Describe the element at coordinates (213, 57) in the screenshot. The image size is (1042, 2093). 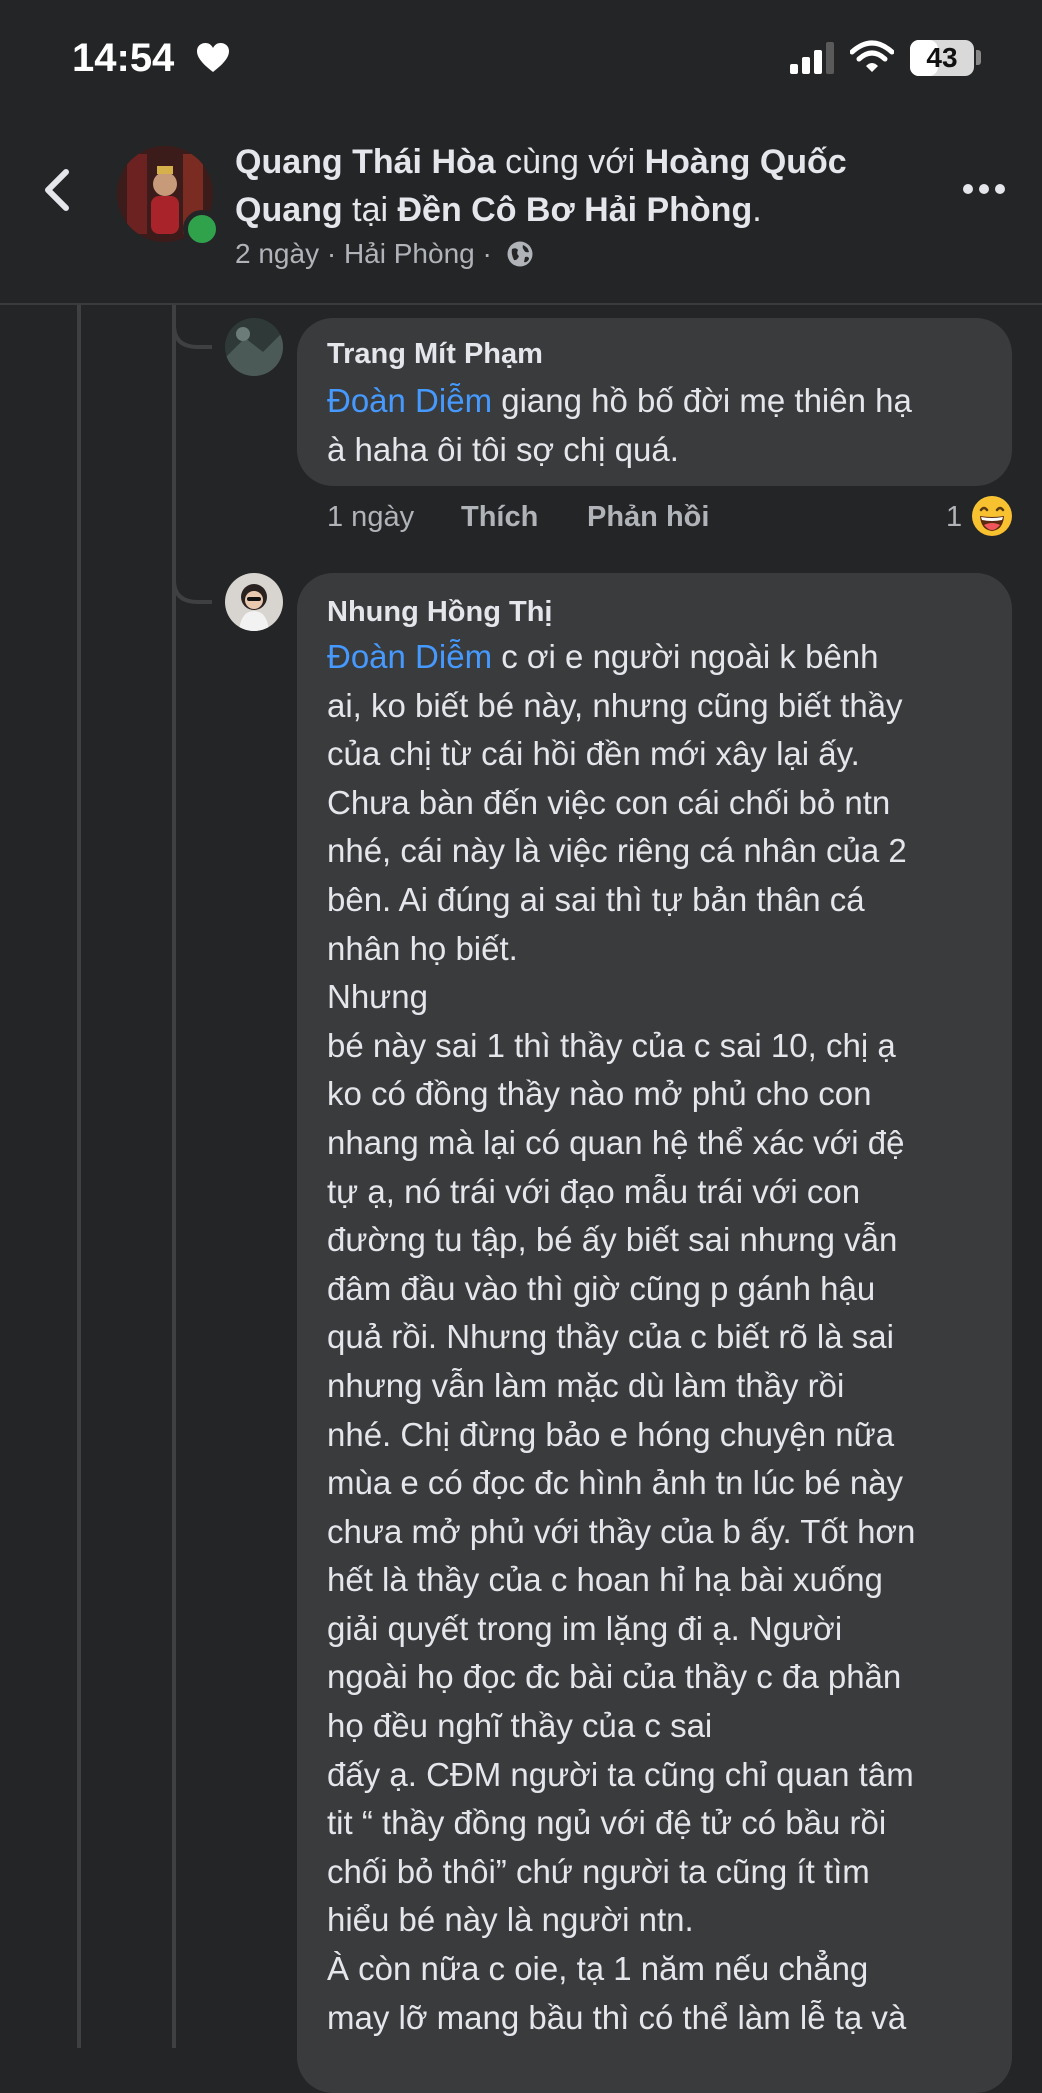
I see `heart-icon` at that location.